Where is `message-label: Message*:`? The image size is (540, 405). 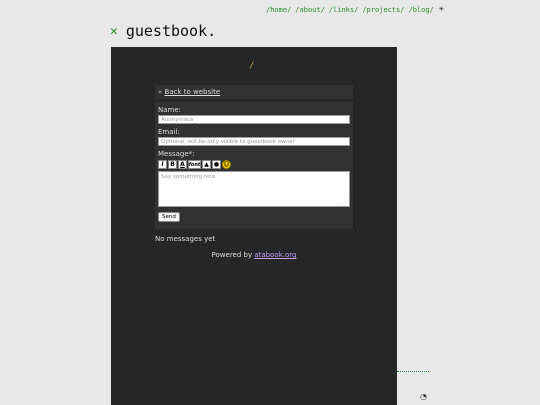
message-label: Message*: is located at coordinates (176, 154).